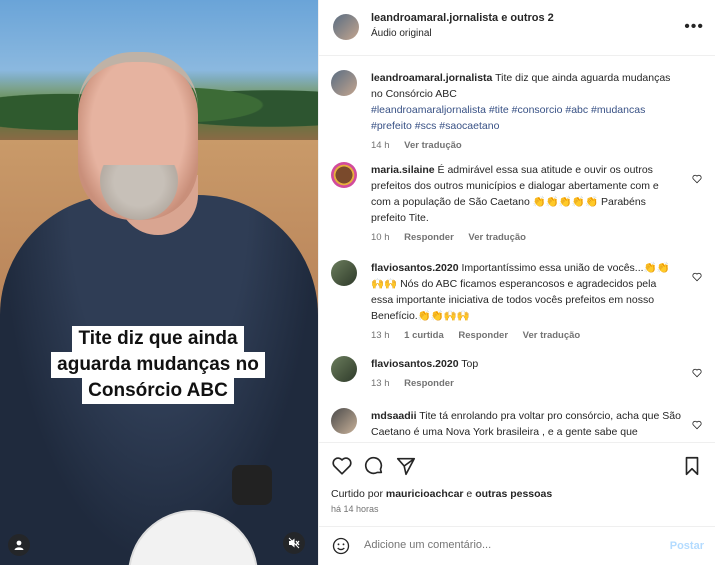 The width and height of the screenshot is (715, 565). I want to click on caption-line-2: aguarda mudanças no, so click(158, 365).